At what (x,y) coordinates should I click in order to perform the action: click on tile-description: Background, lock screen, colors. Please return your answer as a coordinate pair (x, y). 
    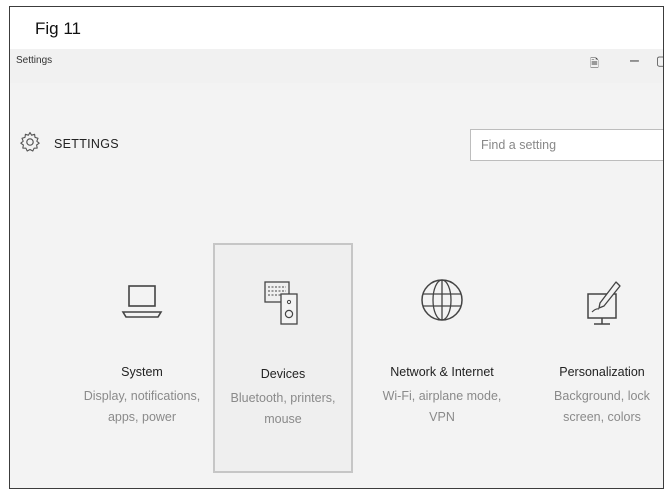
    Looking at the image, I should click on (597, 407).